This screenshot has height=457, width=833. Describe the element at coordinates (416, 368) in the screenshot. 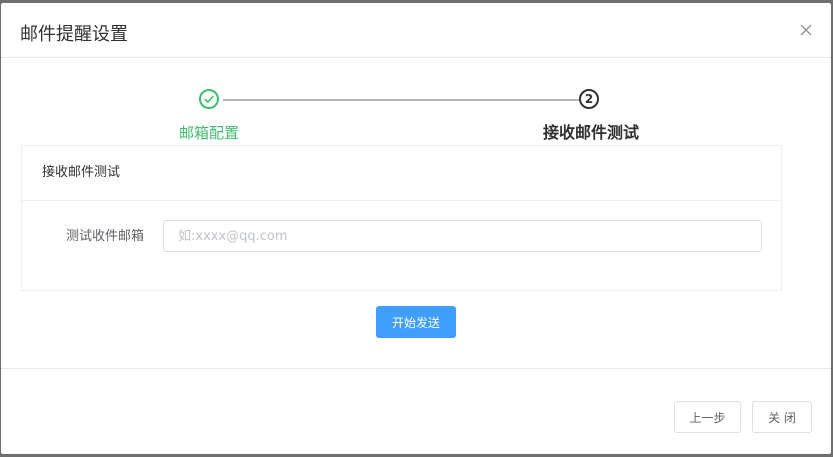

I see `footer-divider` at that location.